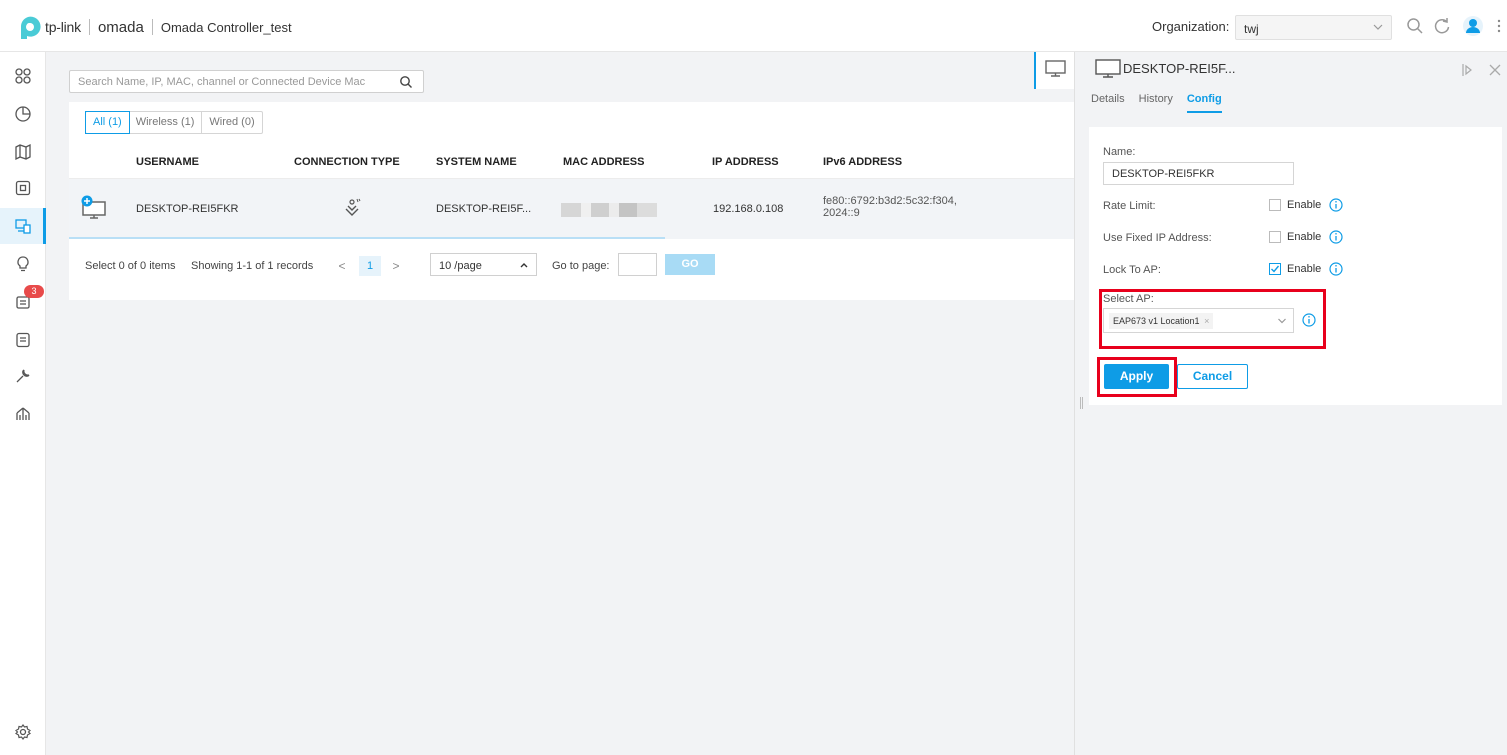  I want to click on go-button: GO, so click(690, 264).